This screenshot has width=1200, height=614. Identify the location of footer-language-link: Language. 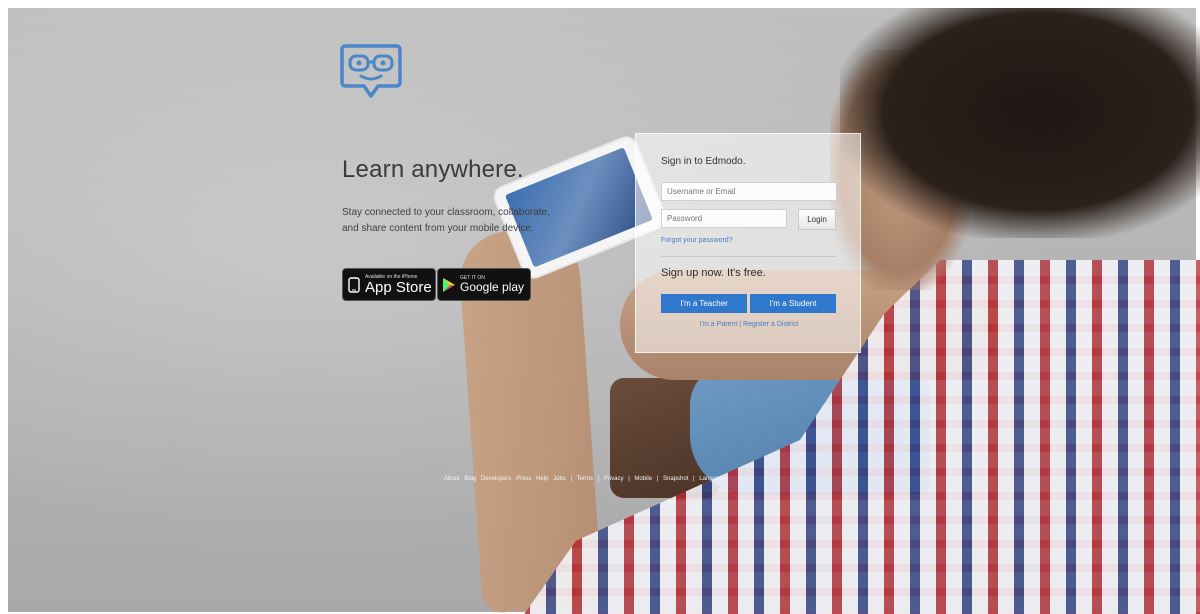
(712, 479).